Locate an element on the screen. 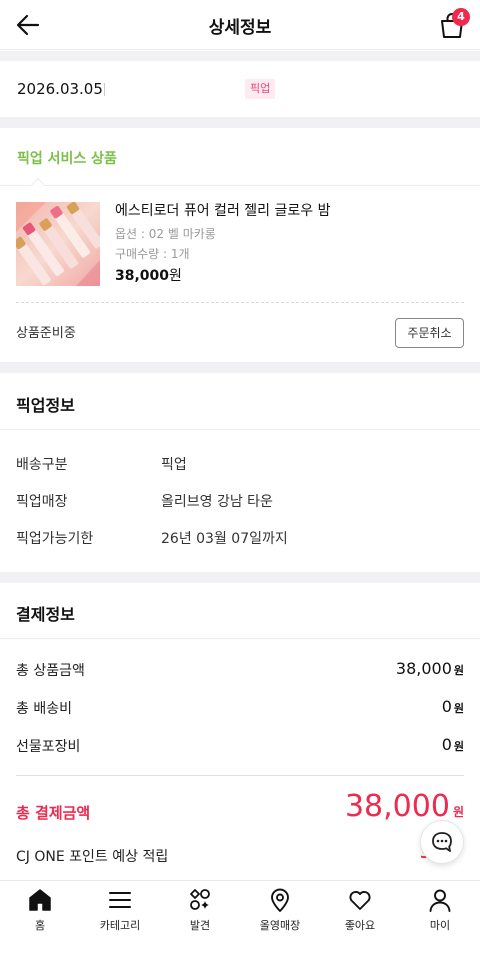 The image size is (480, 973). cj-one-points-label: CJ ONE 포인트 예상 적립 is located at coordinates (92, 857).